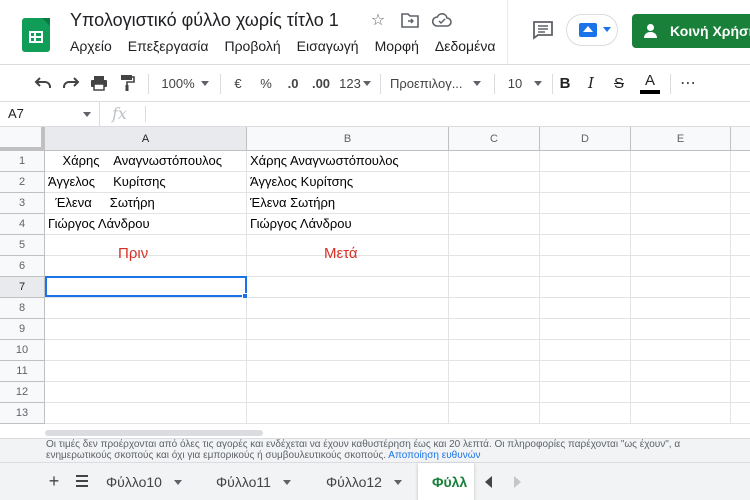 This screenshot has width=750, height=500. I want to click on row-header-4: 4, so click(22, 224).